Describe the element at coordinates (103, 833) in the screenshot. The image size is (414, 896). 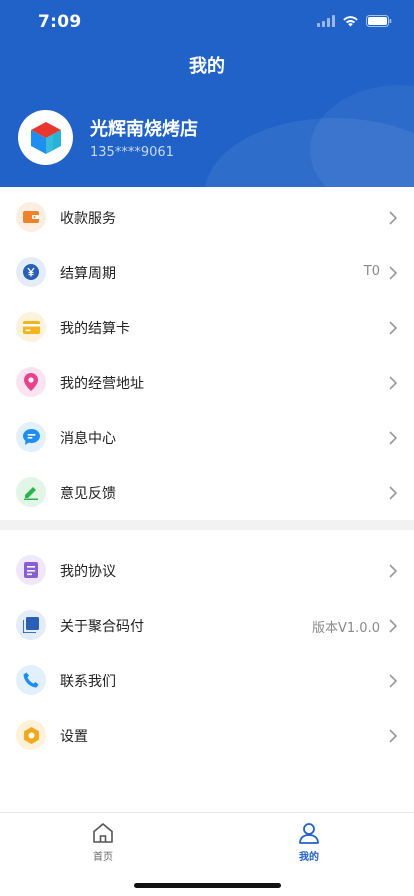
I see `home-icon` at that location.